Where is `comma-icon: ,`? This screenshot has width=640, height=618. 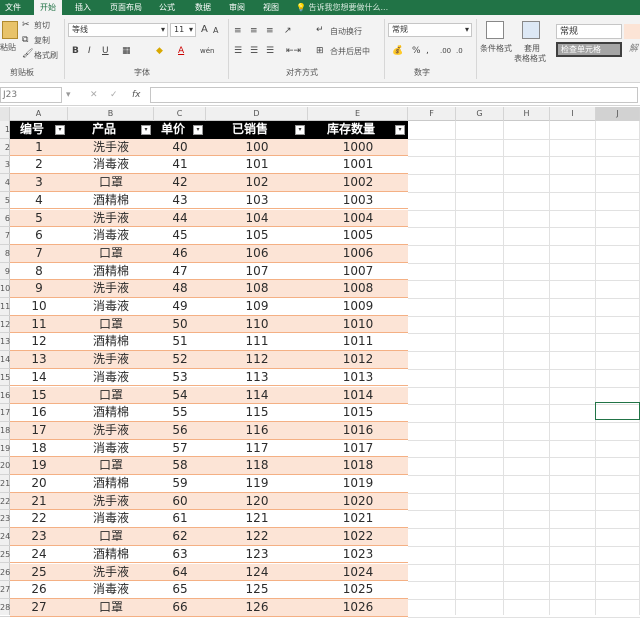
comma-icon: , is located at coordinates (427, 51).